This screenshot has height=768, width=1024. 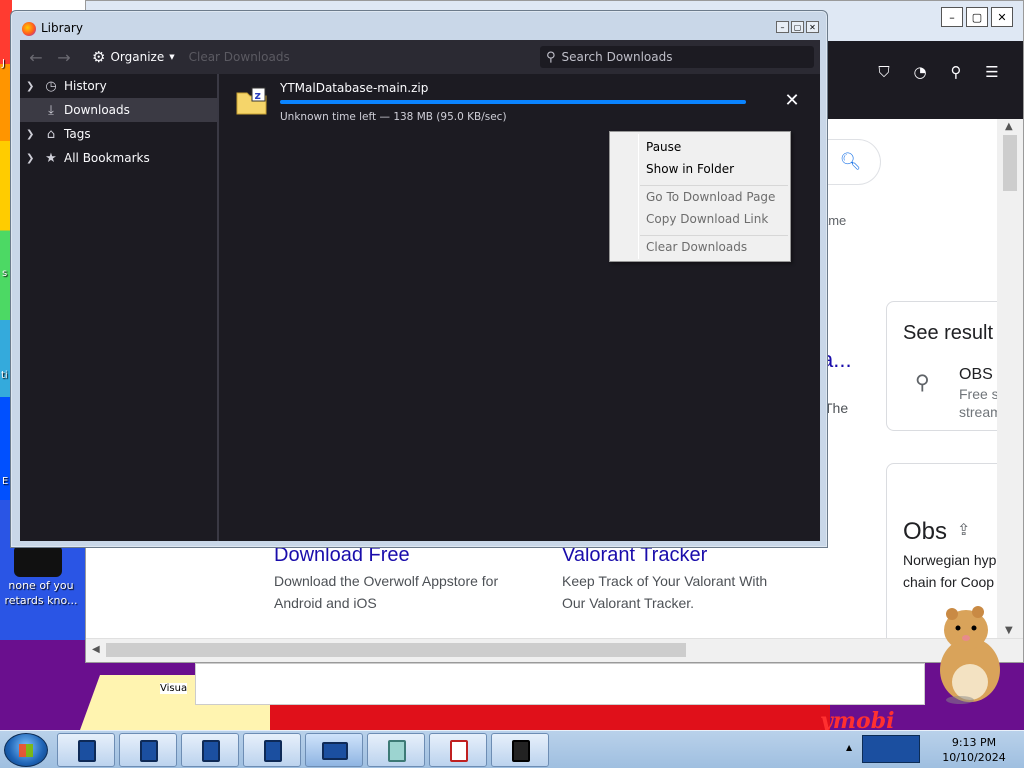 I want to click on side-card-item-desc: Free s, so click(x=978, y=394).